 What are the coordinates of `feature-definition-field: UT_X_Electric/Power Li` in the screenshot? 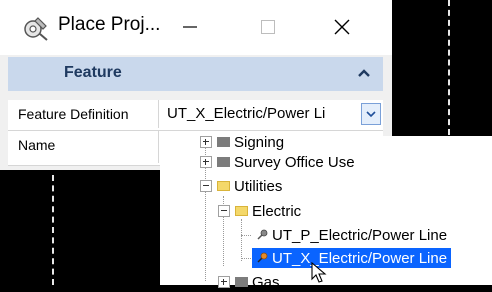 It's located at (270, 114).